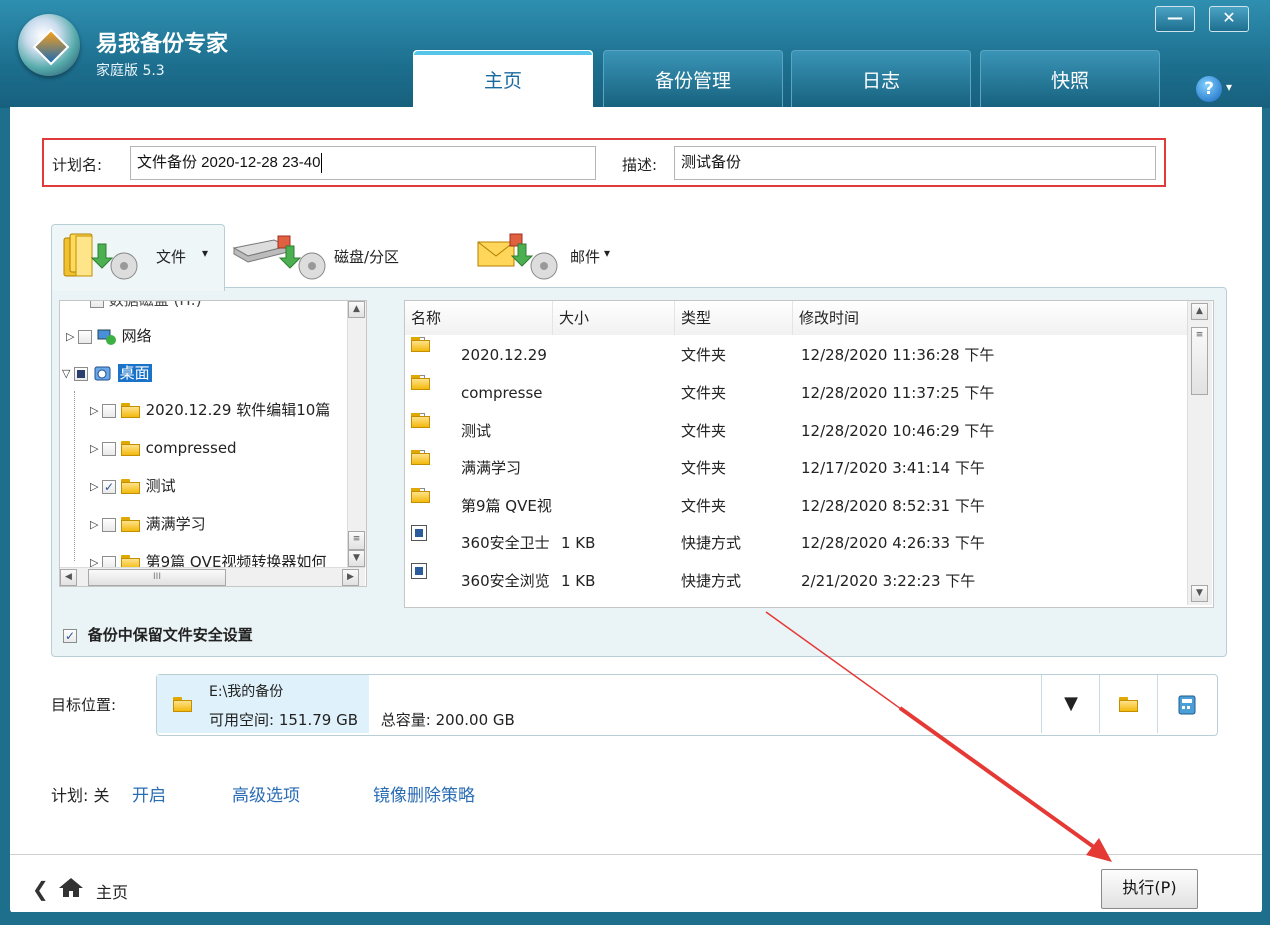 The width and height of the screenshot is (1270, 925). What do you see at coordinates (1229, 19) in the screenshot?
I see `close-button: ✕` at bounding box center [1229, 19].